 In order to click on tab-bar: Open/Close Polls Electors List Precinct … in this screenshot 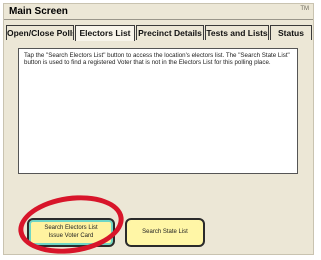, I will do `click(159, 33)`.